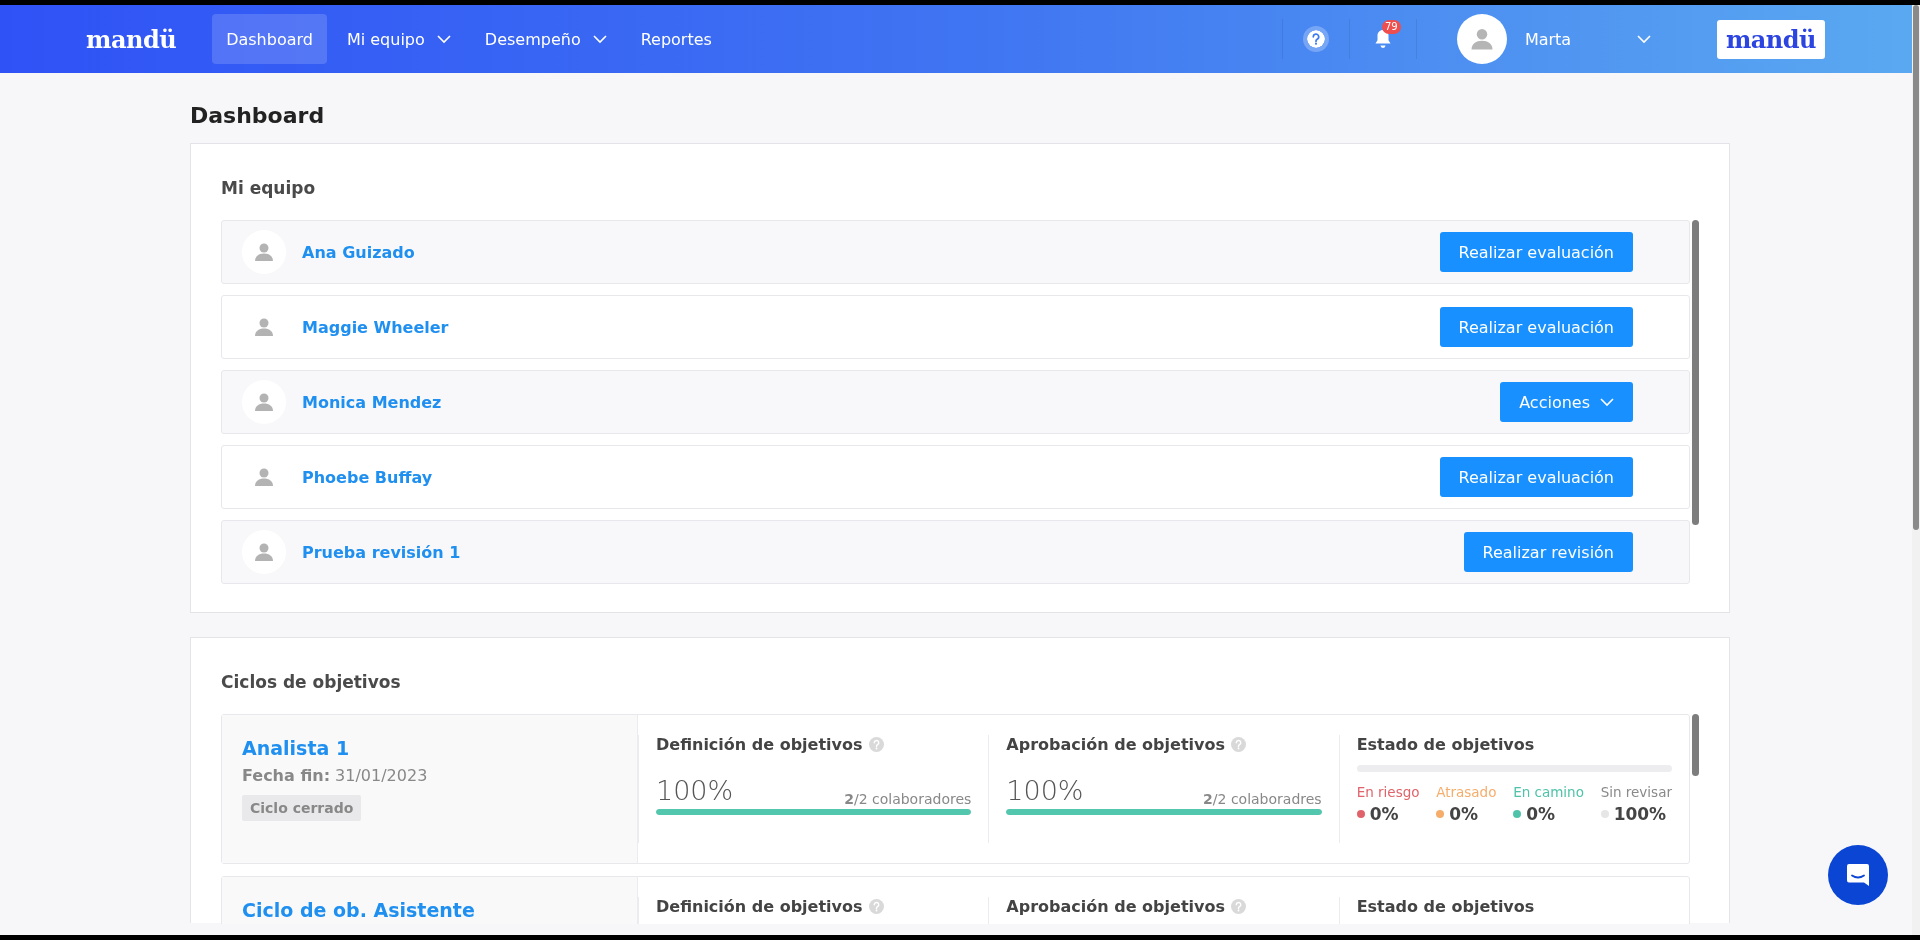 The image size is (1920, 940). Describe the element at coordinates (269, 188) in the screenshot. I see `section-title: Mi equipo` at that location.